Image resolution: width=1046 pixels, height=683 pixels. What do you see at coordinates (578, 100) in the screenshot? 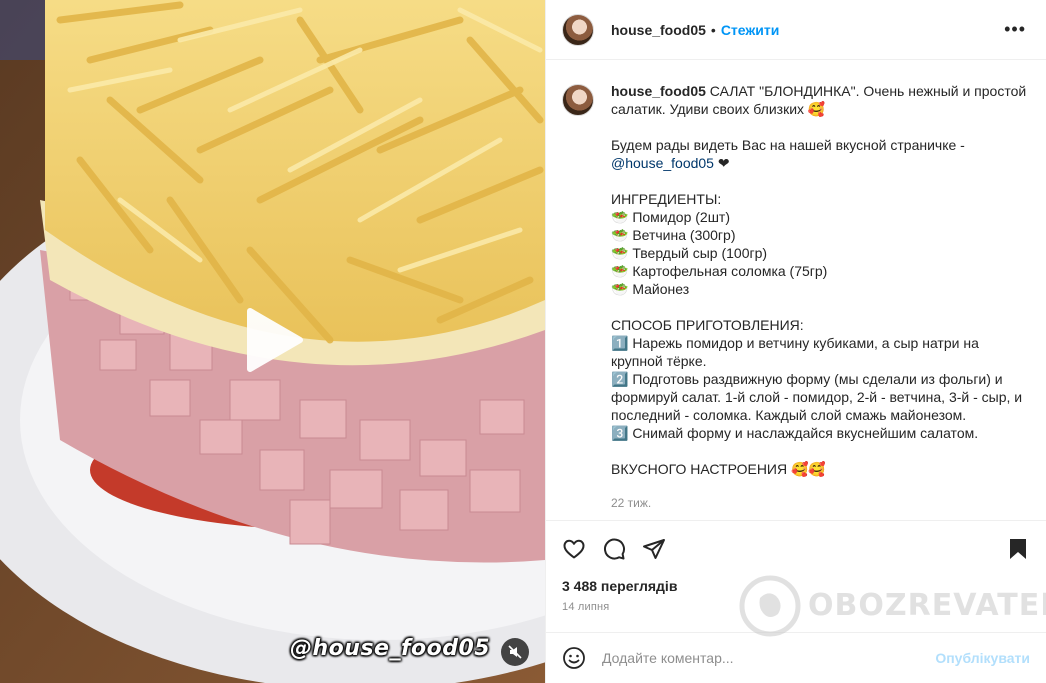
I see `caption-avatar` at bounding box center [578, 100].